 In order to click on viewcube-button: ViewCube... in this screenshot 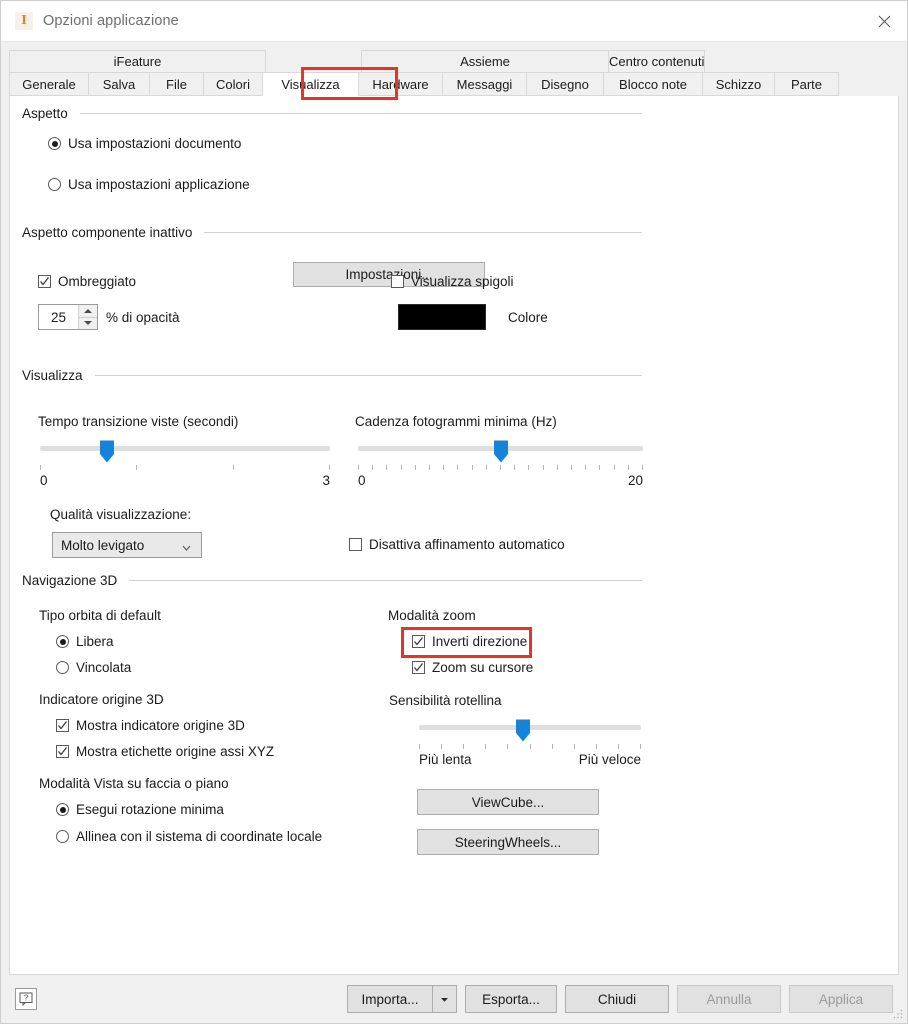, I will do `click(508, 802)`.